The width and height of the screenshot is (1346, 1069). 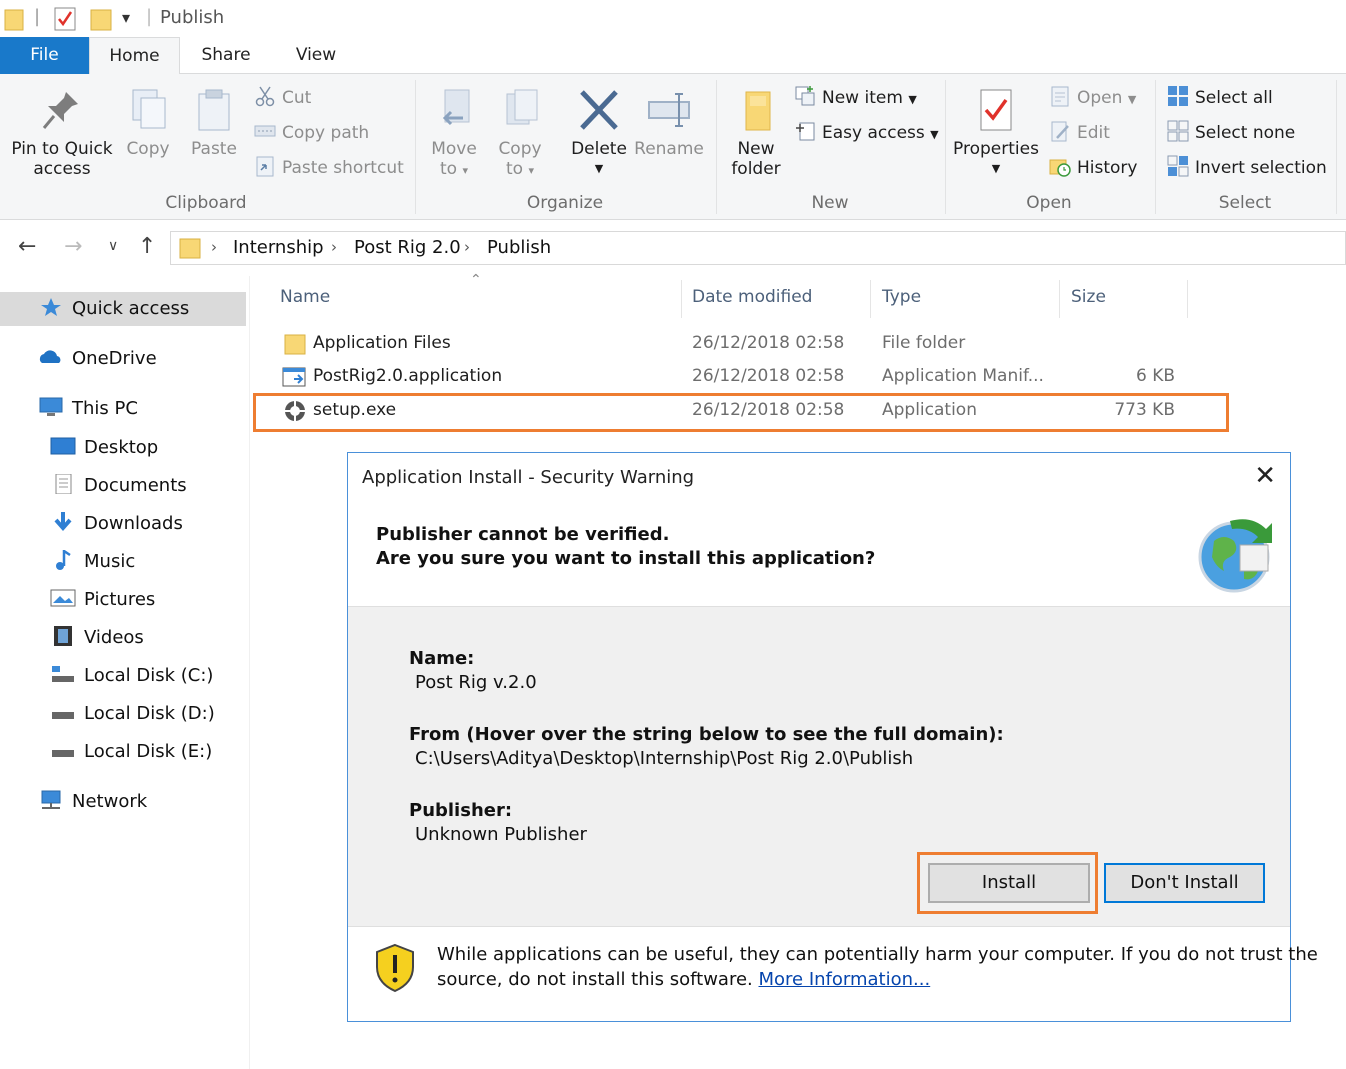 What do you see at coordinates (44, 55) in the screenshot?
I see `tab-file: File` at bounding box center [44, 55].